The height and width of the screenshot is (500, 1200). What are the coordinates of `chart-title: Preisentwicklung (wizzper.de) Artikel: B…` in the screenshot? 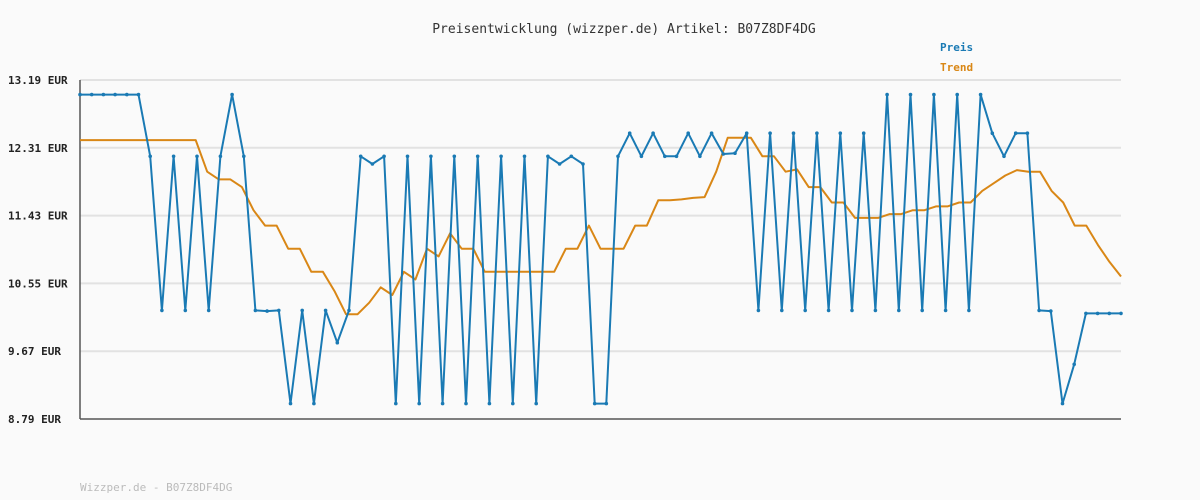 It's located at (624, 29).